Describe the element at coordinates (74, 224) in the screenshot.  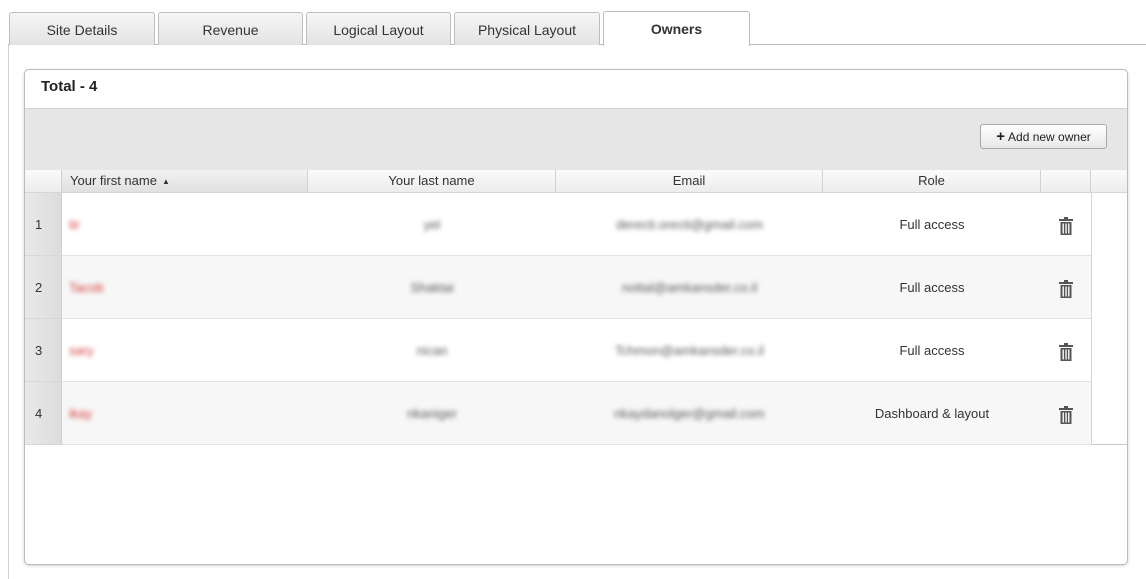
I see `first-name-value: tir` at that location.